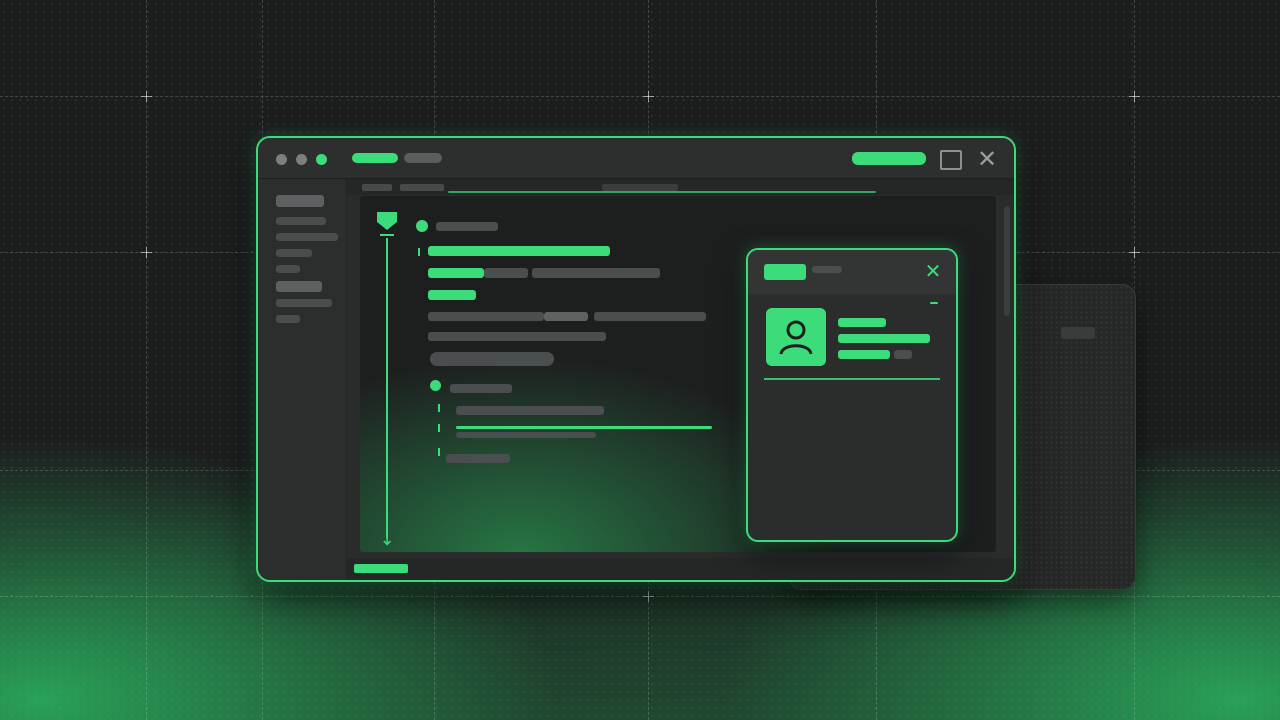 The image size is (1280, 720). I want to click on title-bar: ✕, so click(636, 158).